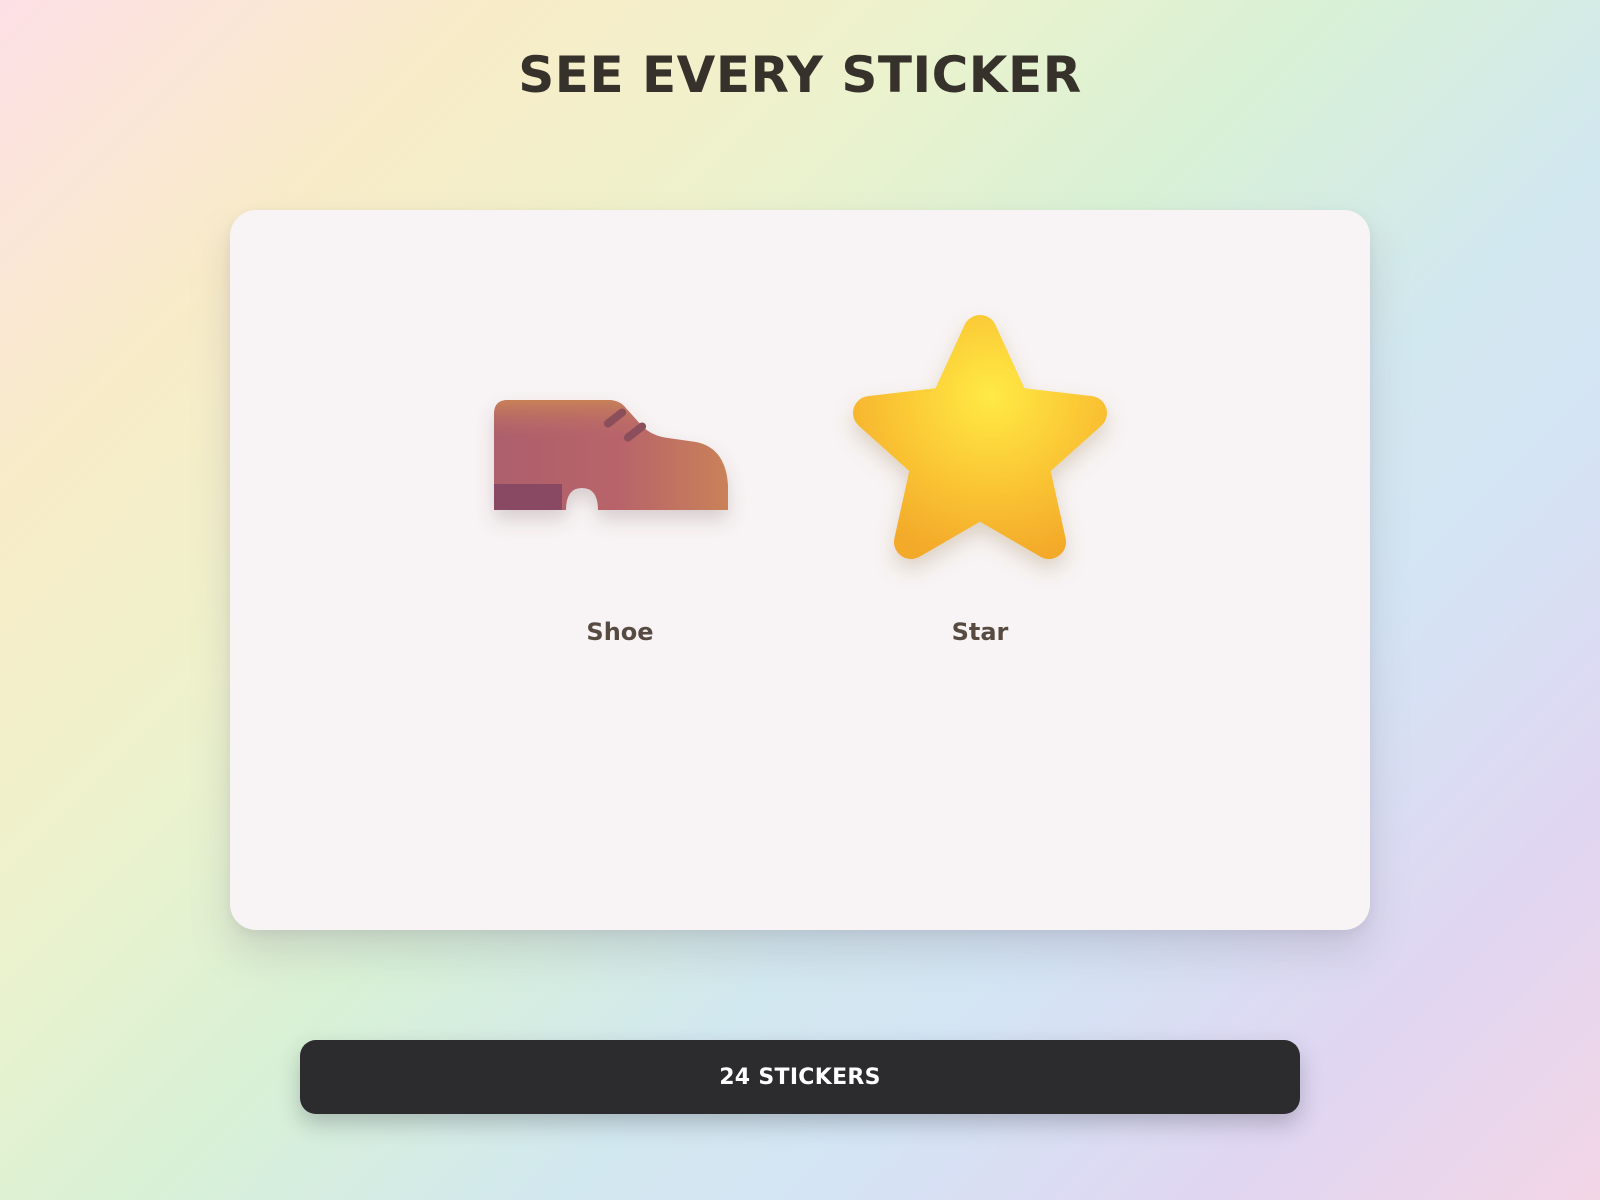 The height and width of the screenshot is (1200, 1600). I want to click on shoe-icon, so click(611, 455).